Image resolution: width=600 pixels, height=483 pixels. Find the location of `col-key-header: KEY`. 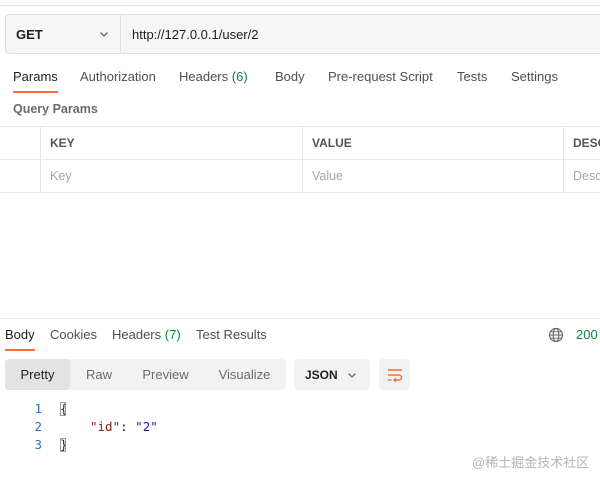

col-key-header: KEY is located at coordinates (172, 143).